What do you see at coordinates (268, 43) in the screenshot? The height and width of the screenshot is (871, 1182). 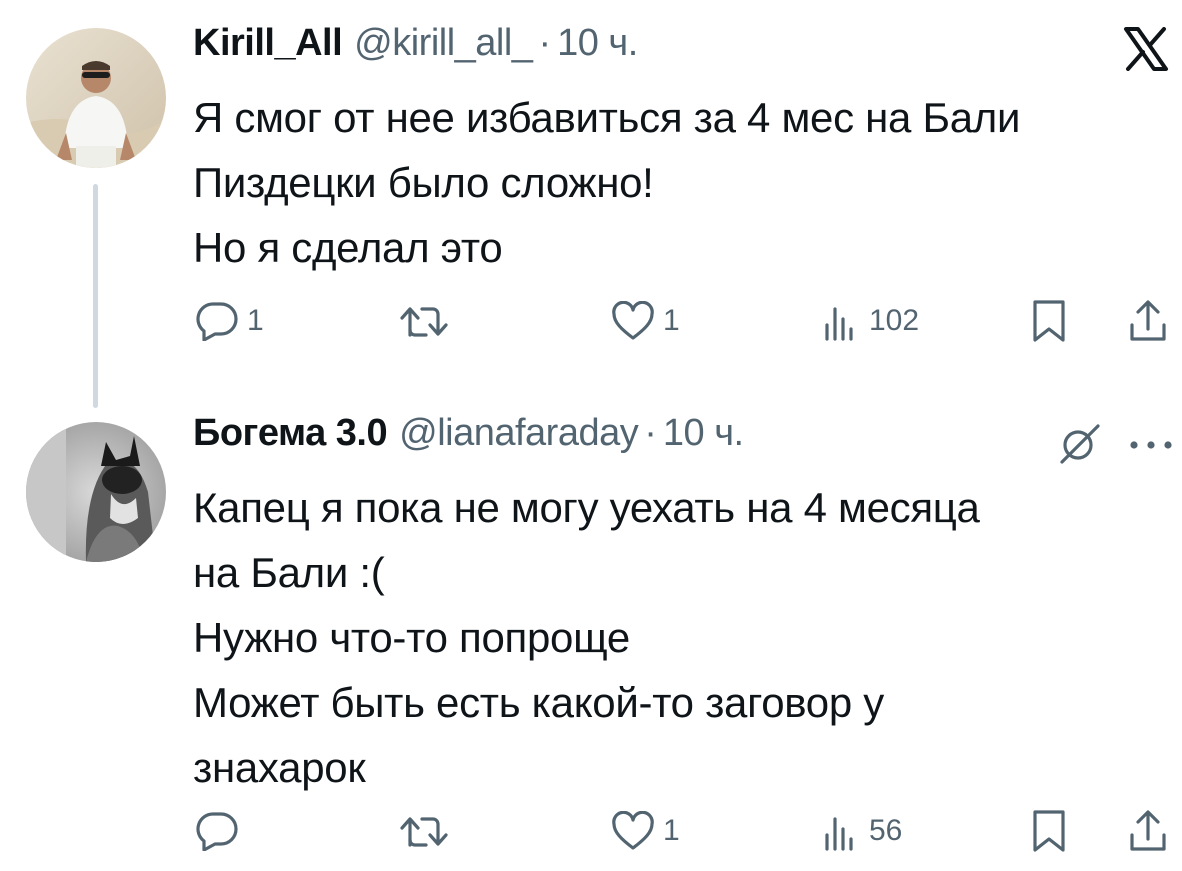 I see `author-name: Kirill_All` at bounding box center [268, 43].